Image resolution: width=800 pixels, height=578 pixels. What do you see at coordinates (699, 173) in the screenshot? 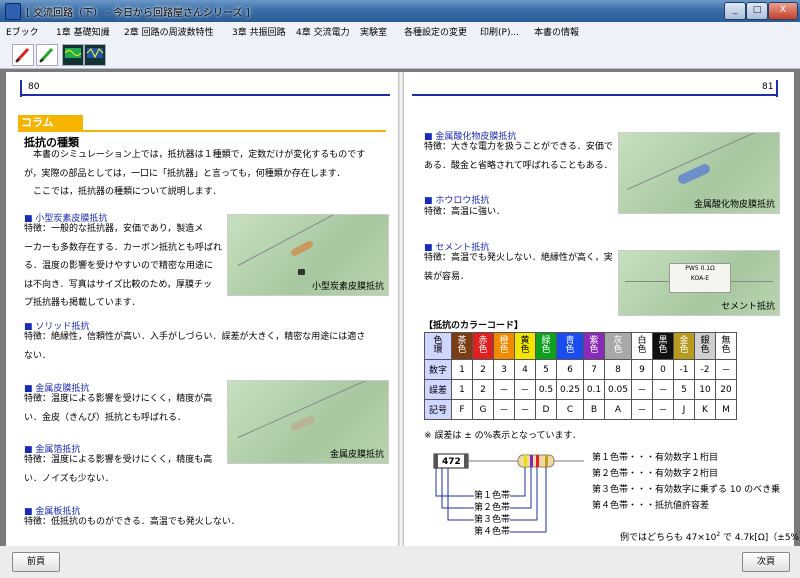
I see `resistor-photo: 金属酸化物皮膜抵抗` at bounding box center [699, 173].